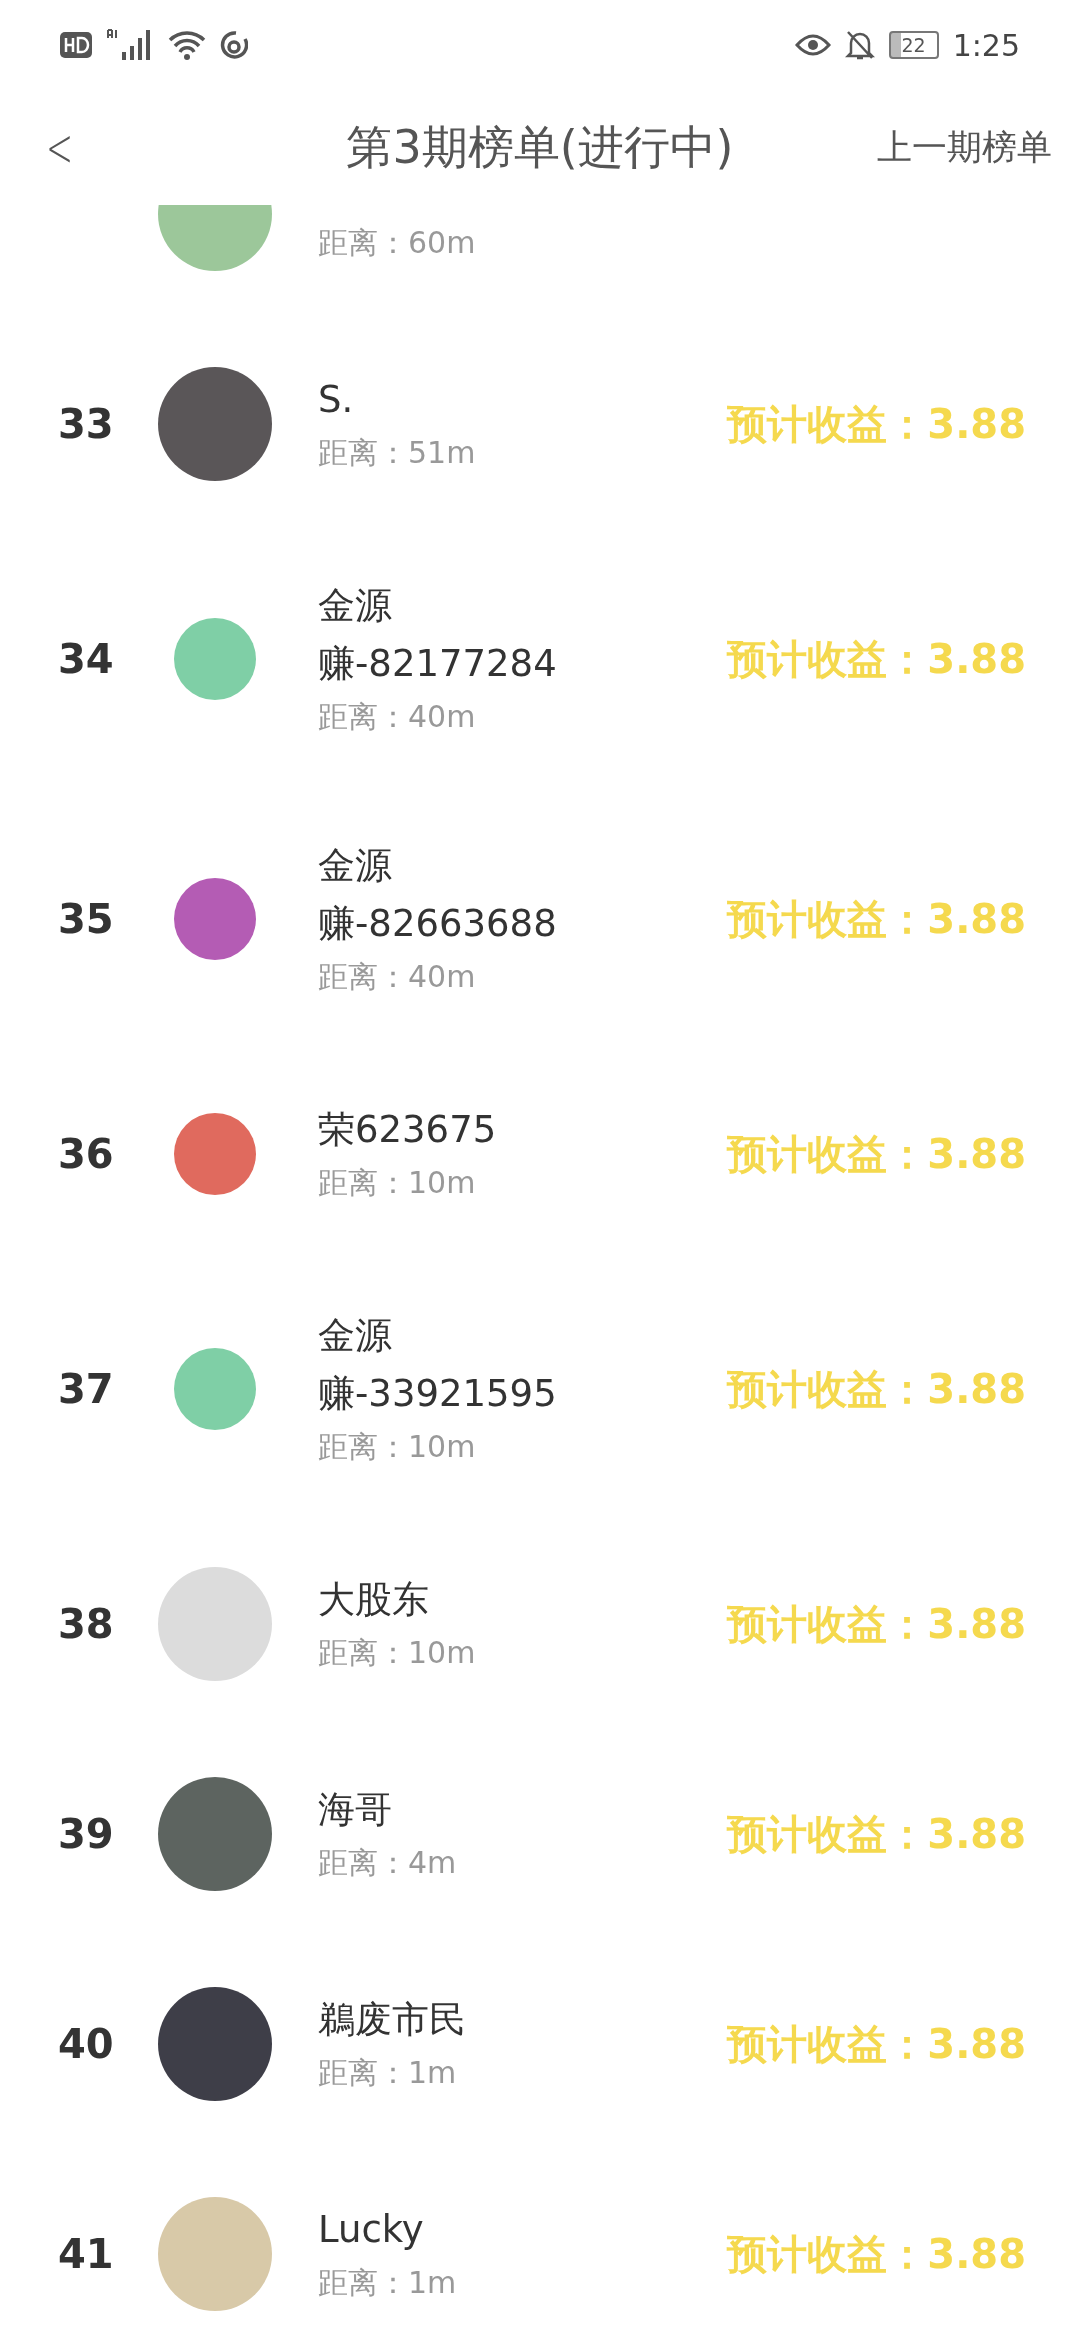  Describe the element at coordinates (336, 400) in the screenshot. I see `user-name: S.` at that location.